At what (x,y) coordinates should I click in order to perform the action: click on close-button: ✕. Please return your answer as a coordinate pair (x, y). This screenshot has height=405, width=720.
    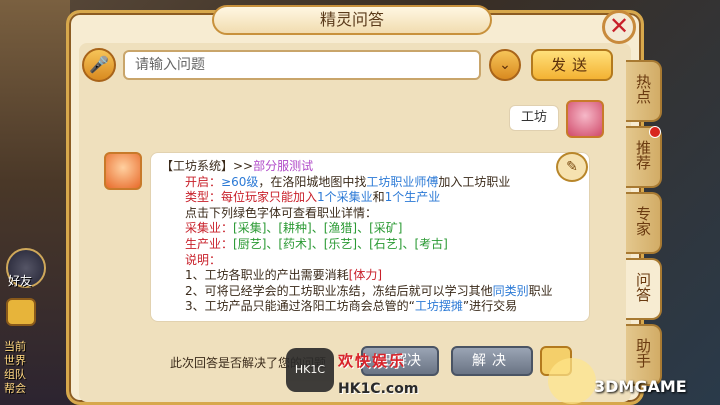
    Looking at the image, I should click on (619, 27).